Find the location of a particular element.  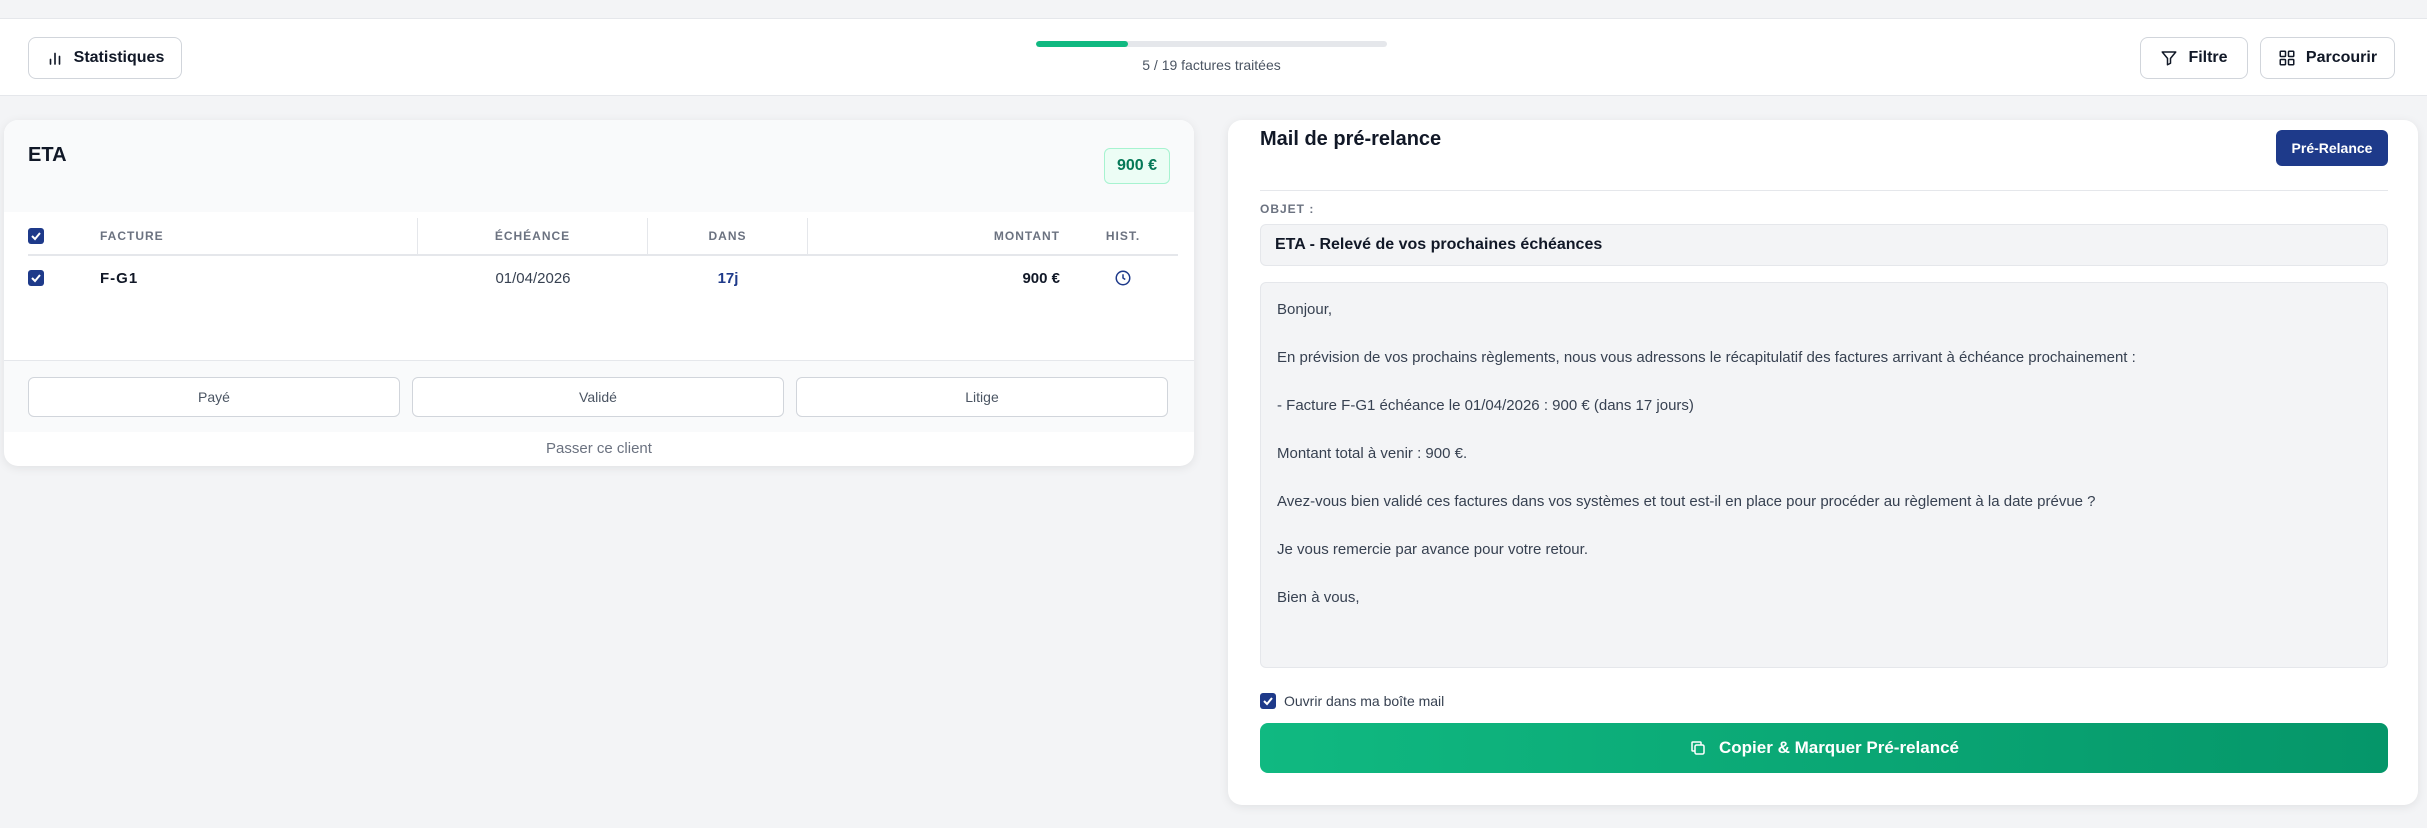

history-cell is located at coordinates (1123, 278).